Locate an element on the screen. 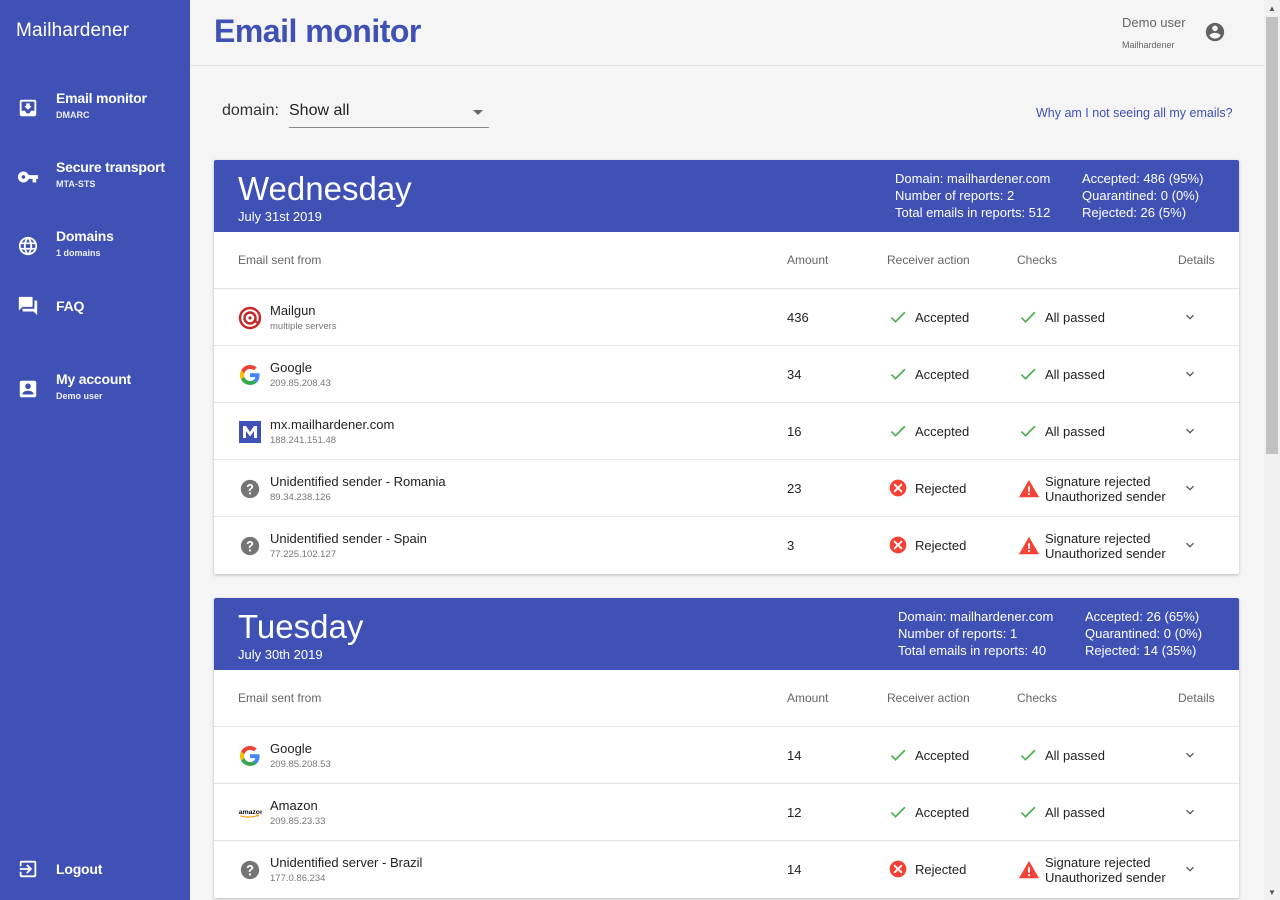 Image resolution: width=1280 pixels, height=900 pixels. sidebar-item-my-account: My account Demo user is located at coordinates (95, 389).